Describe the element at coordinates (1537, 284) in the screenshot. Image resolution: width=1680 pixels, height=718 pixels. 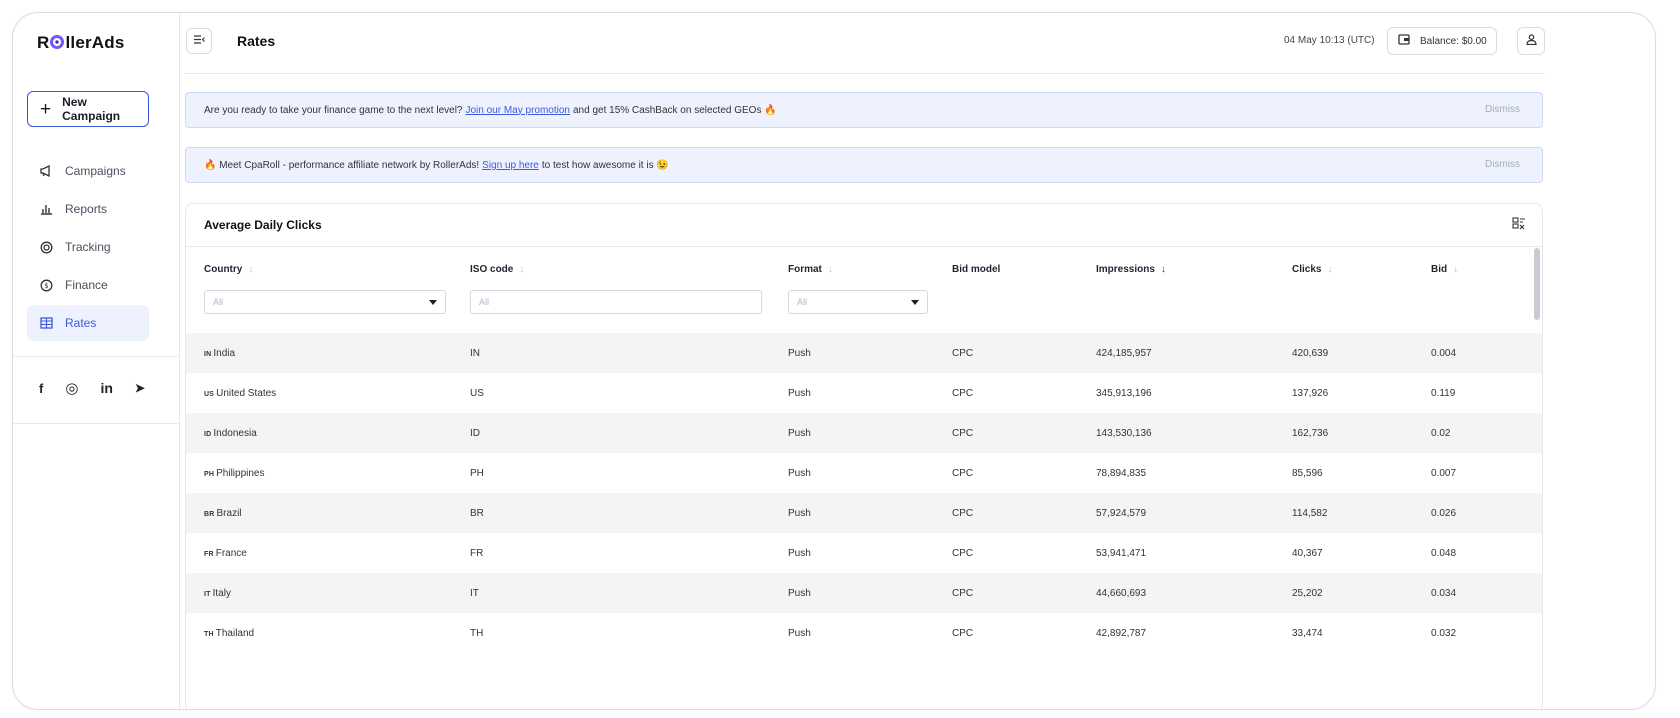
I see `table-scrollbar` at that location.